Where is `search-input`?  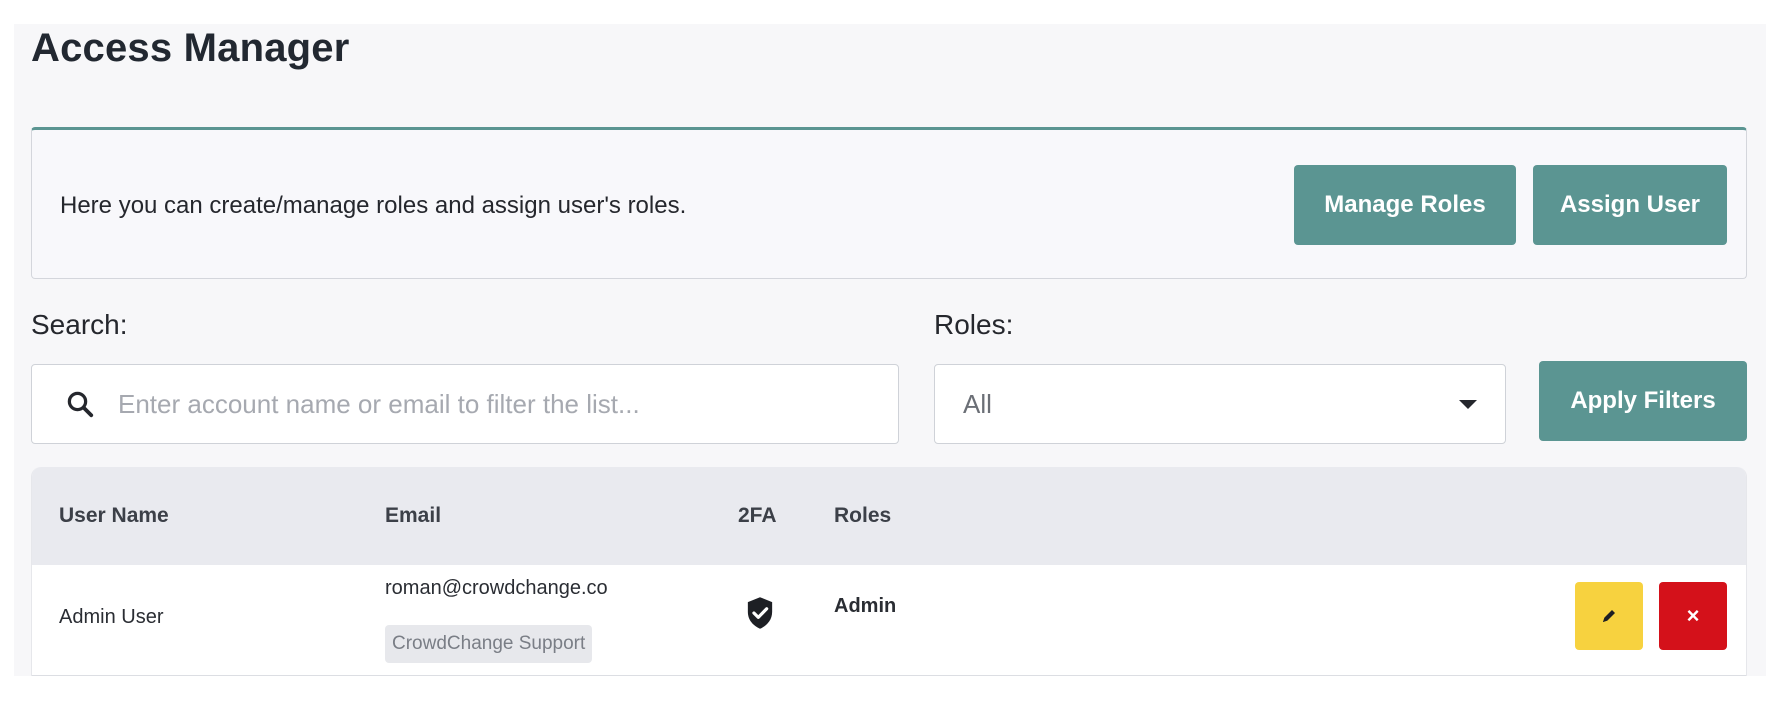 search-input is located at coordinates (488, 404).